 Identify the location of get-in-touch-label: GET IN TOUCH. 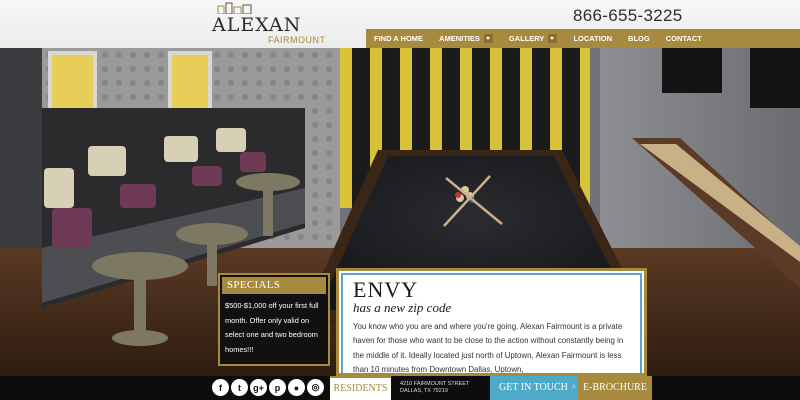
(533, 387).